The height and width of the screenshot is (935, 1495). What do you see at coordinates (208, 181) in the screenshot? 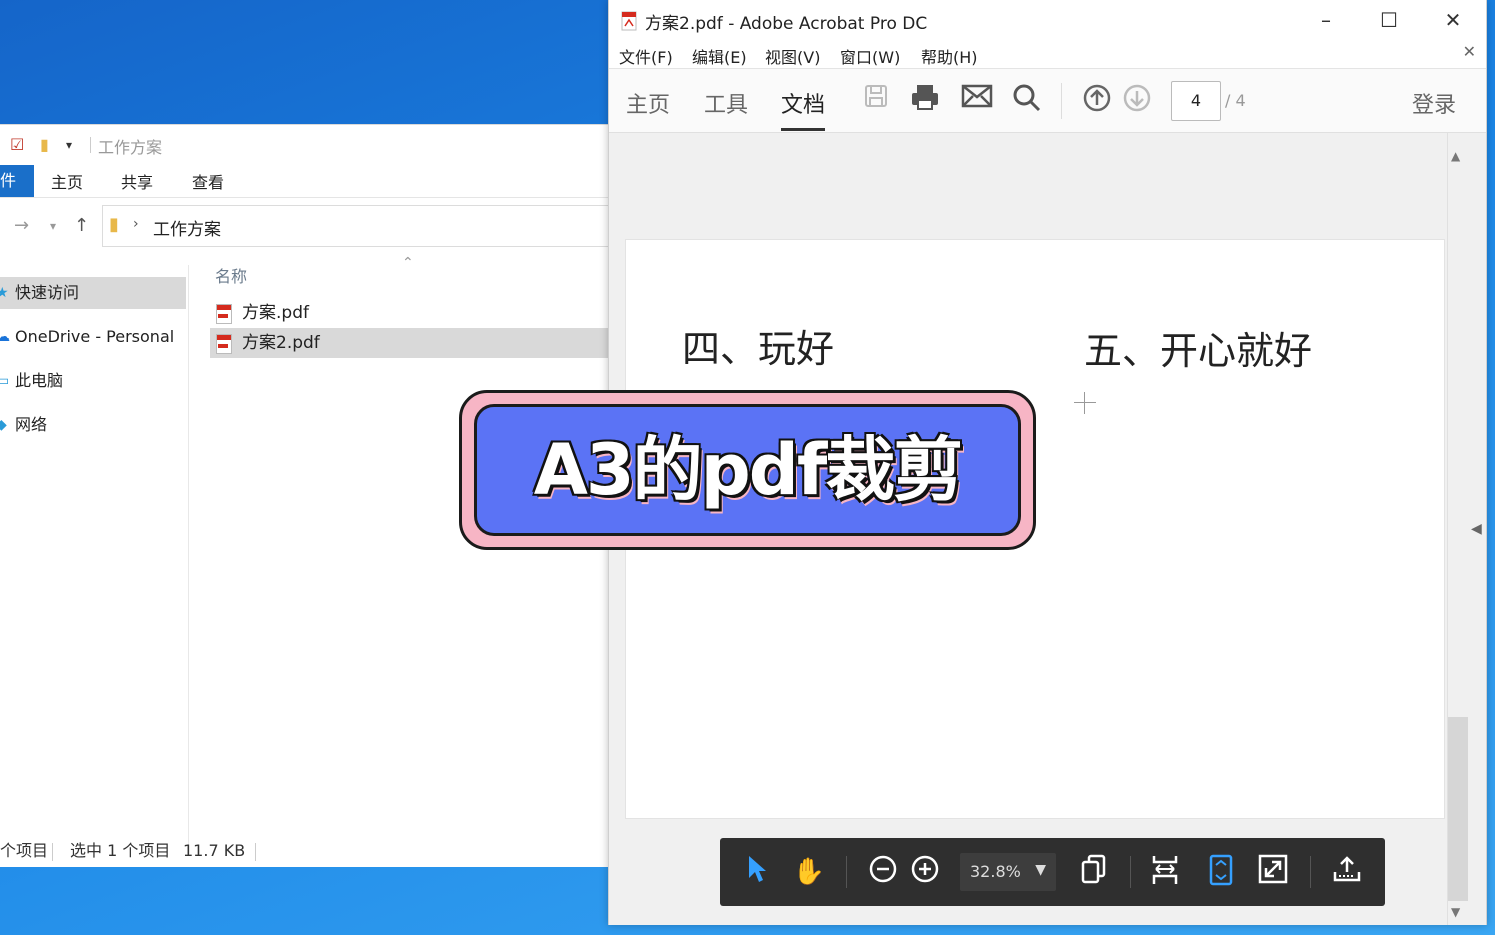
I see `tab-view: 查看` at bounding box center [208, 181].